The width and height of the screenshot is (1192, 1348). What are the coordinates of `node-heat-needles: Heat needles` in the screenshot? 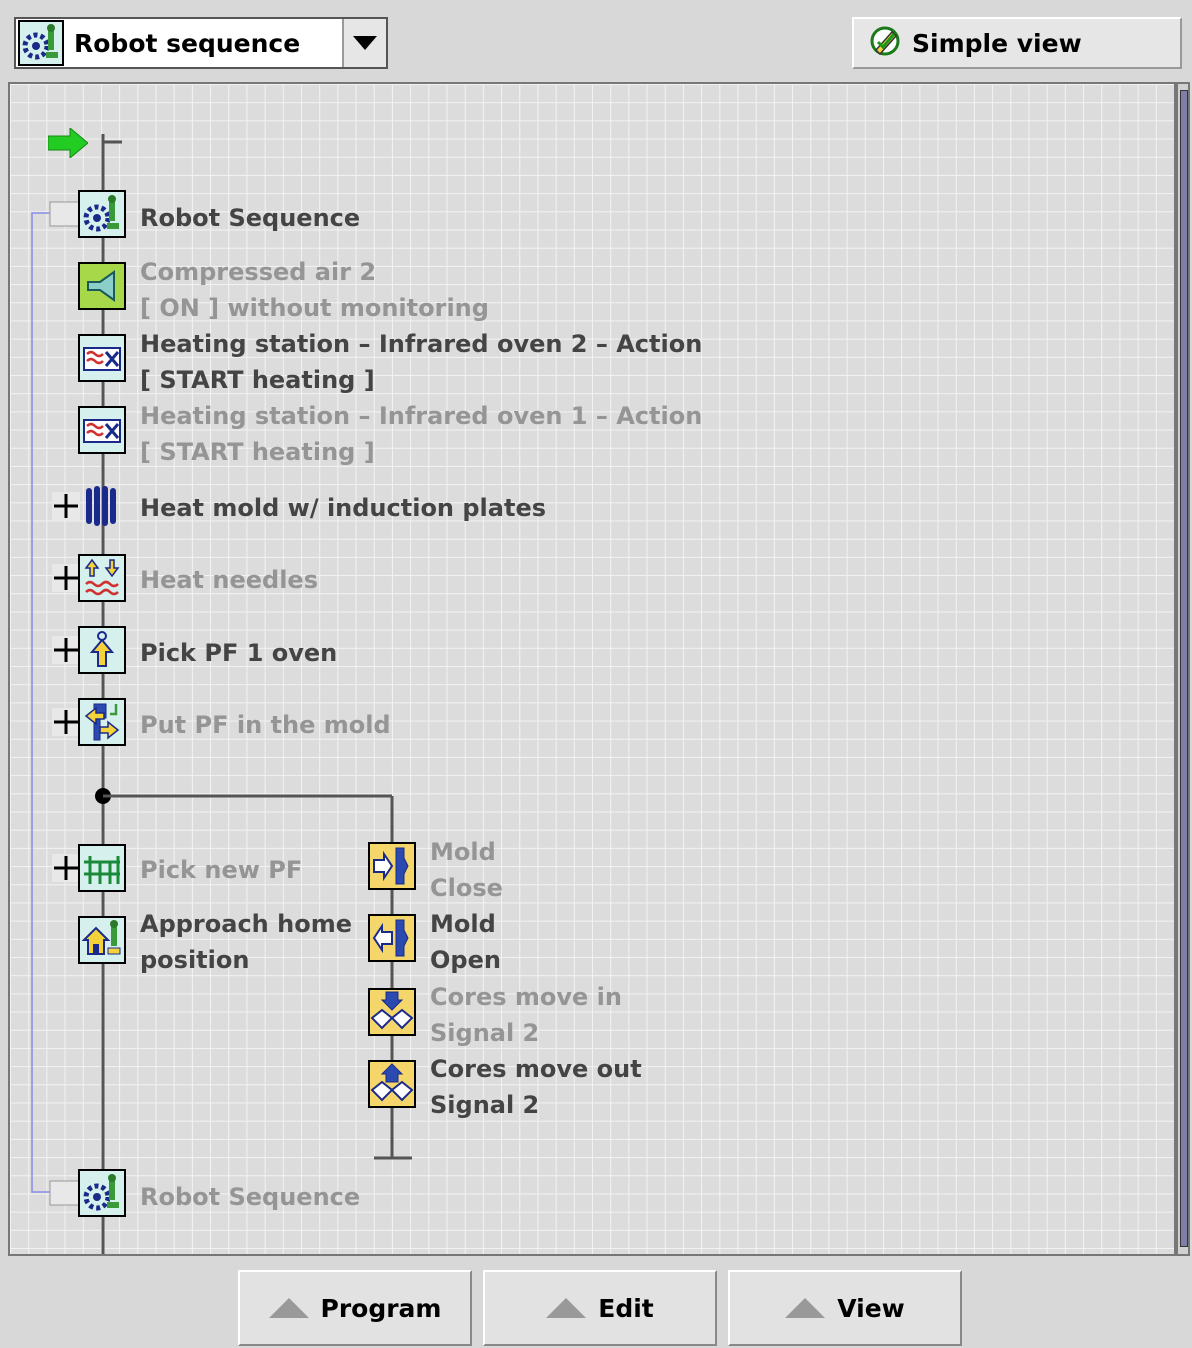 It's located at (229, 580).